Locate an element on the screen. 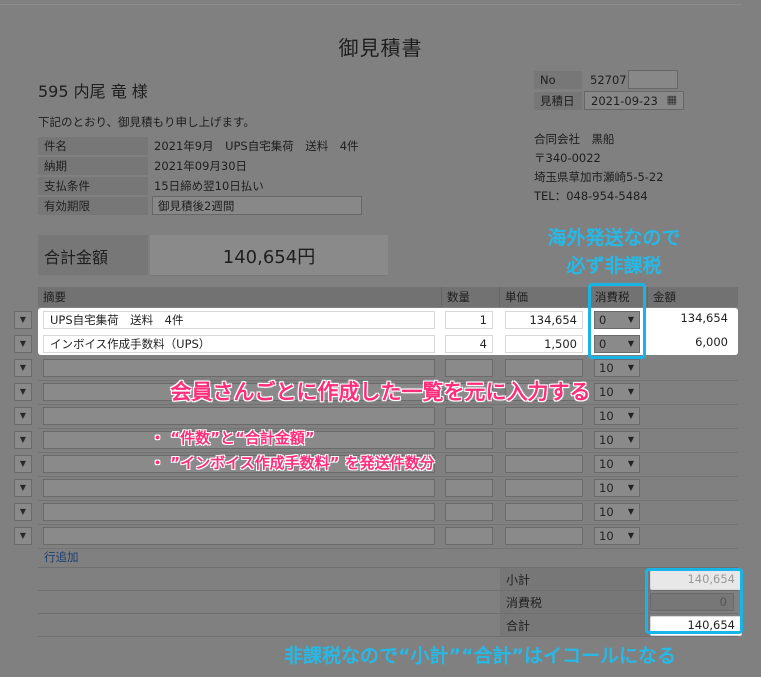 This screenshot has height=677, width=761. total-amount-label-box: 合計金額 is located at coordinates (93, 255).